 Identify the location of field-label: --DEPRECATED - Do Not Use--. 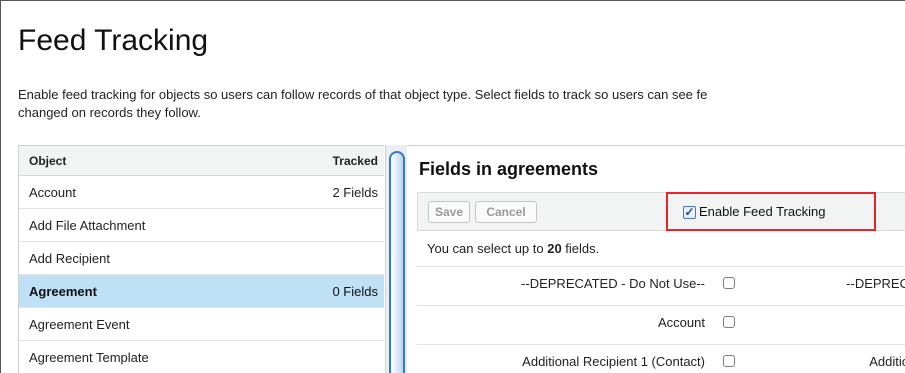
(613, 283).